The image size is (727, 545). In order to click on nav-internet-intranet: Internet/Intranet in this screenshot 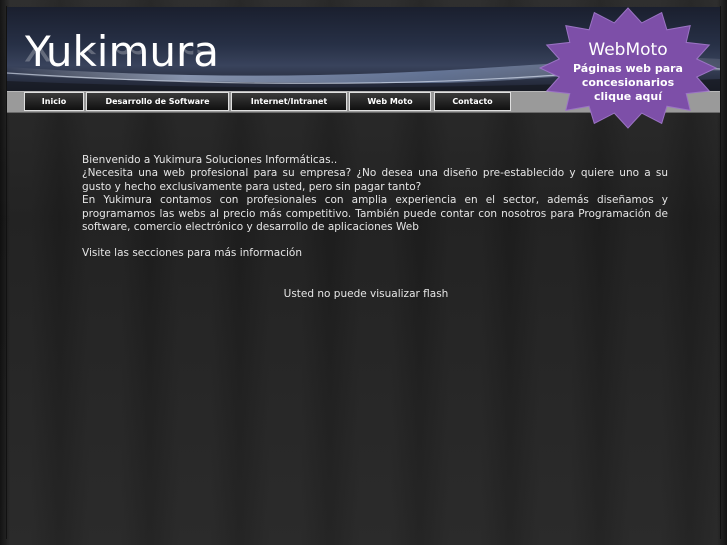, I will do `click(289, 101)`.